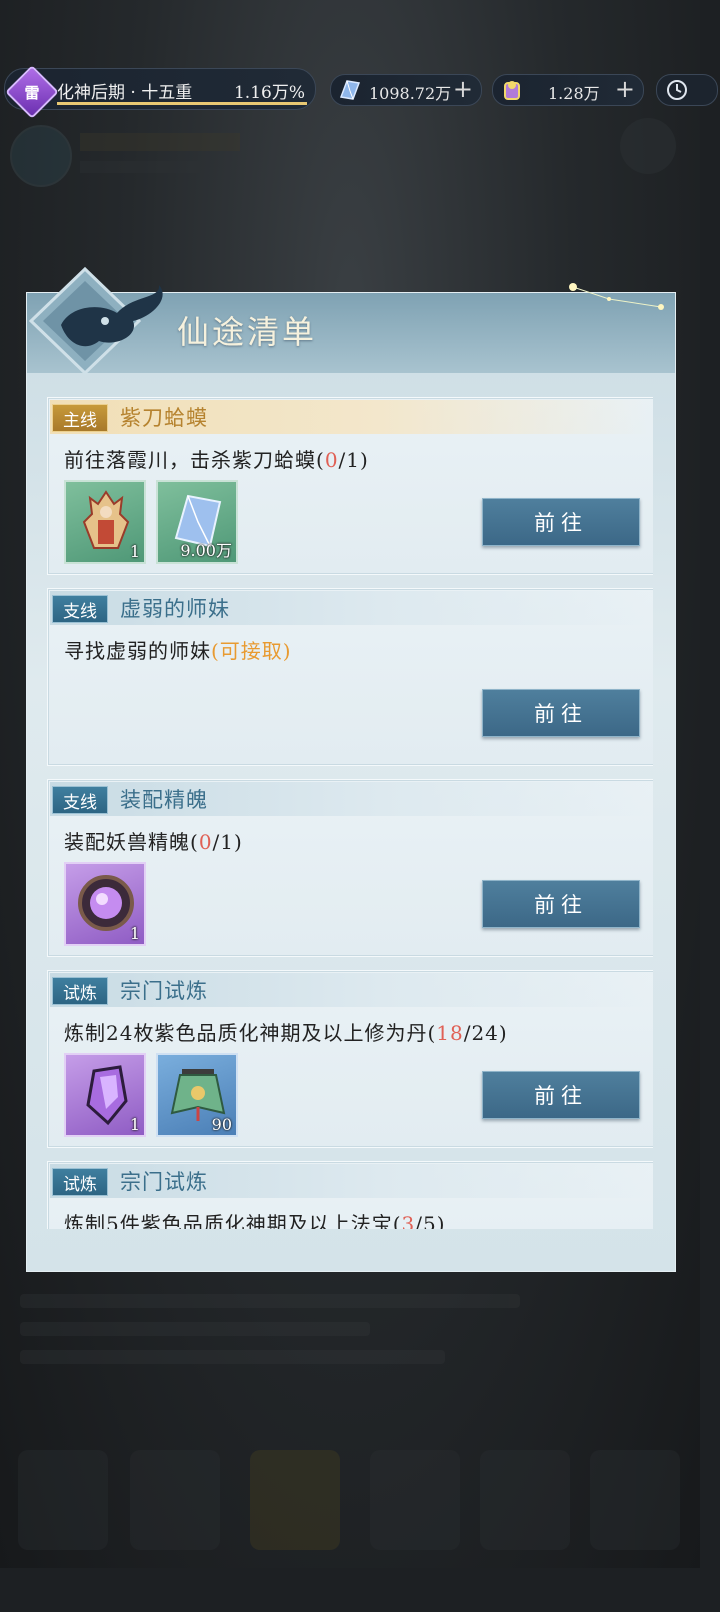  What do you see at coordinates (410, 93) in the screenshot?
I see `crystal-amount: 1098.72万` at bounding box center [410, 93].